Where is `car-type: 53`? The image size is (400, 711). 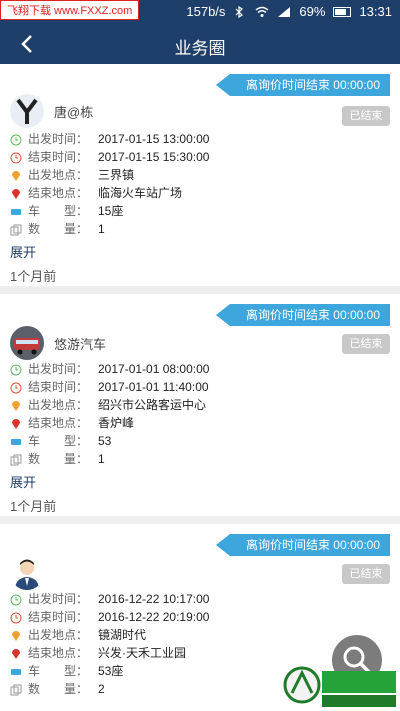
car-type: 53 is located at coordinates (105, 441).